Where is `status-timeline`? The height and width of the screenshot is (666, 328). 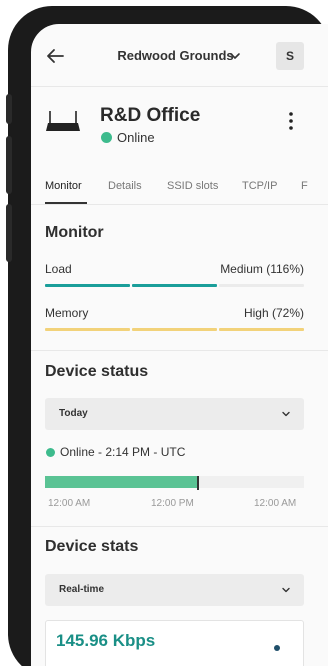 status-timeline is located at coordinates (174, 483).